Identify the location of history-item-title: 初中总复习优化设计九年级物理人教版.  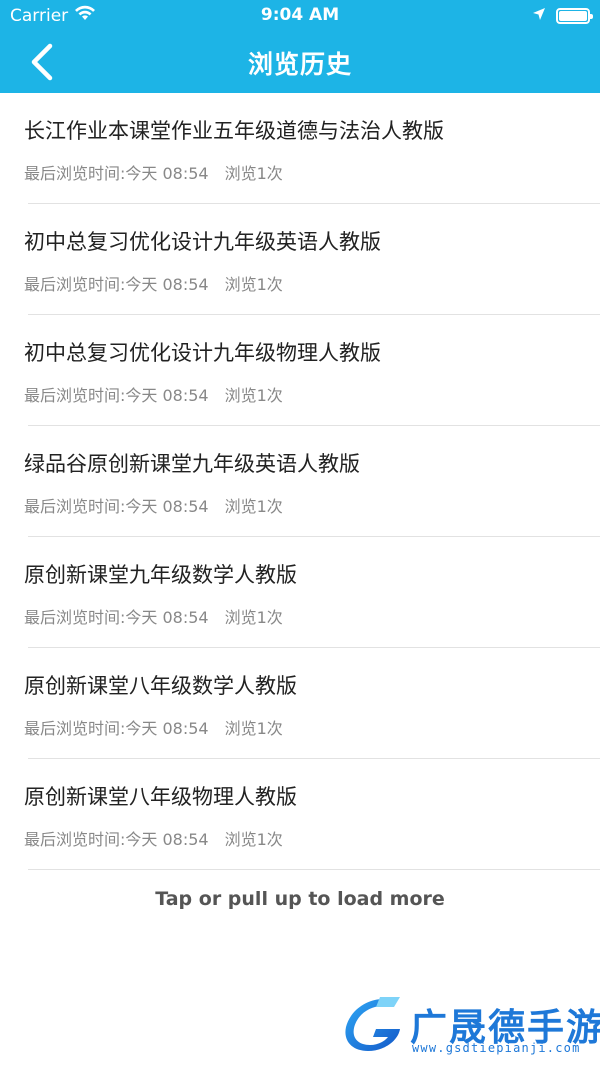
(202, 353).